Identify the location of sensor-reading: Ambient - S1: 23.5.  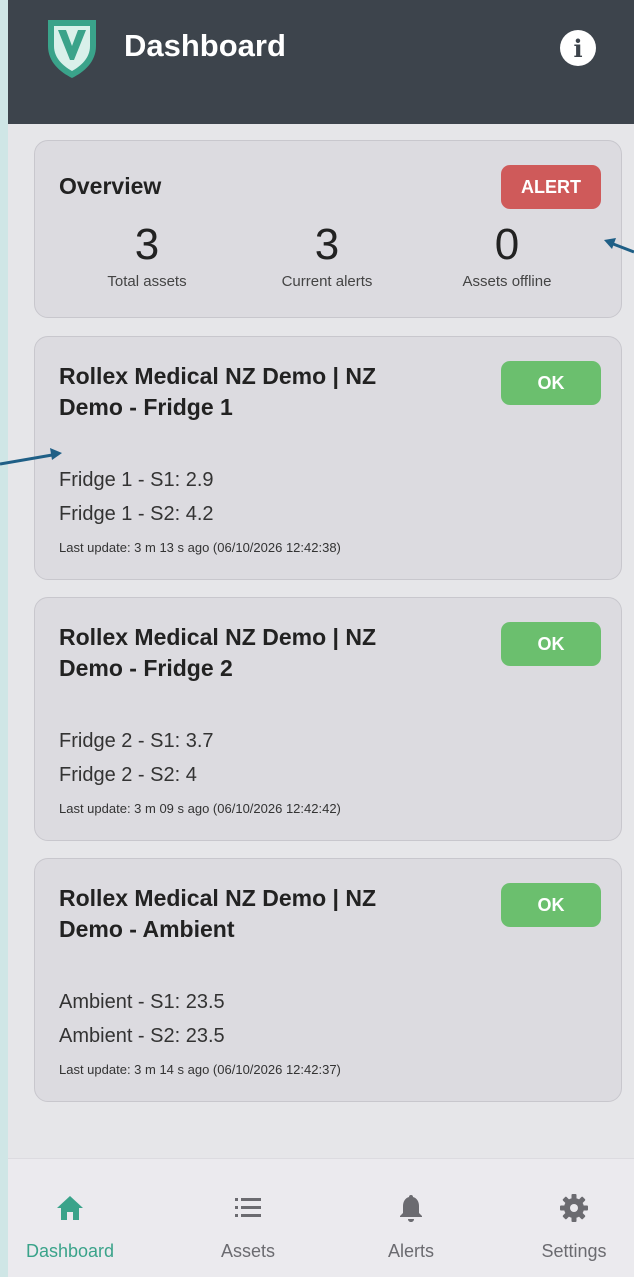
(142, 1002).